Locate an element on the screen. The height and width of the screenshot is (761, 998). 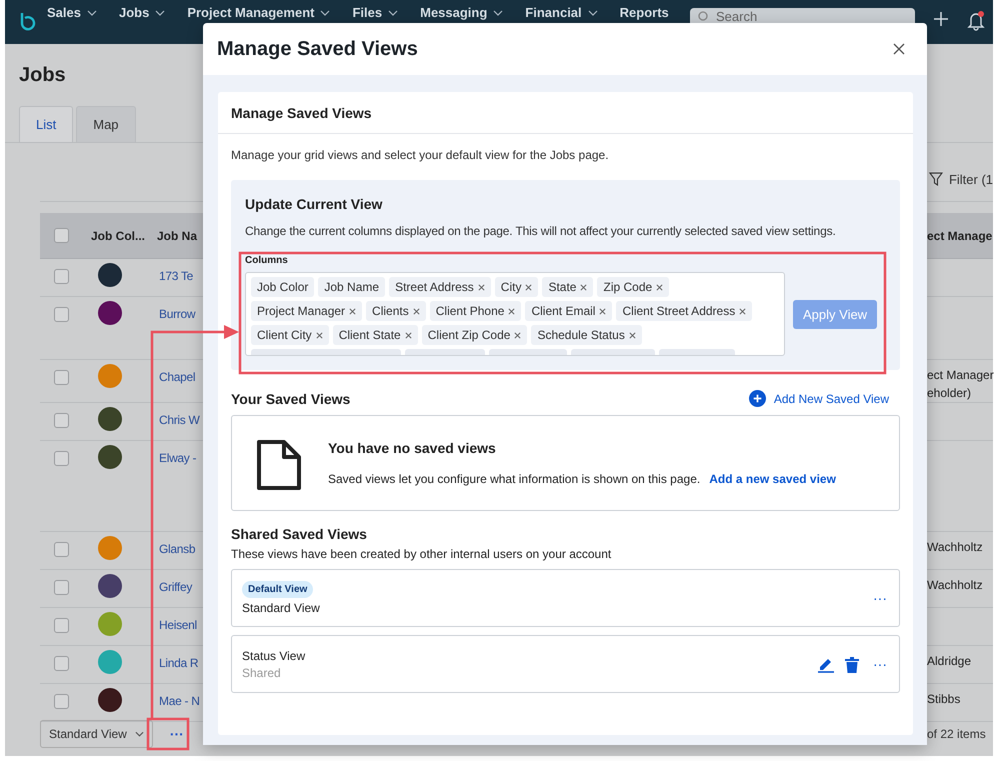
description-text: These views have been created by other internal users on your account is located at coordinates (421, 554).